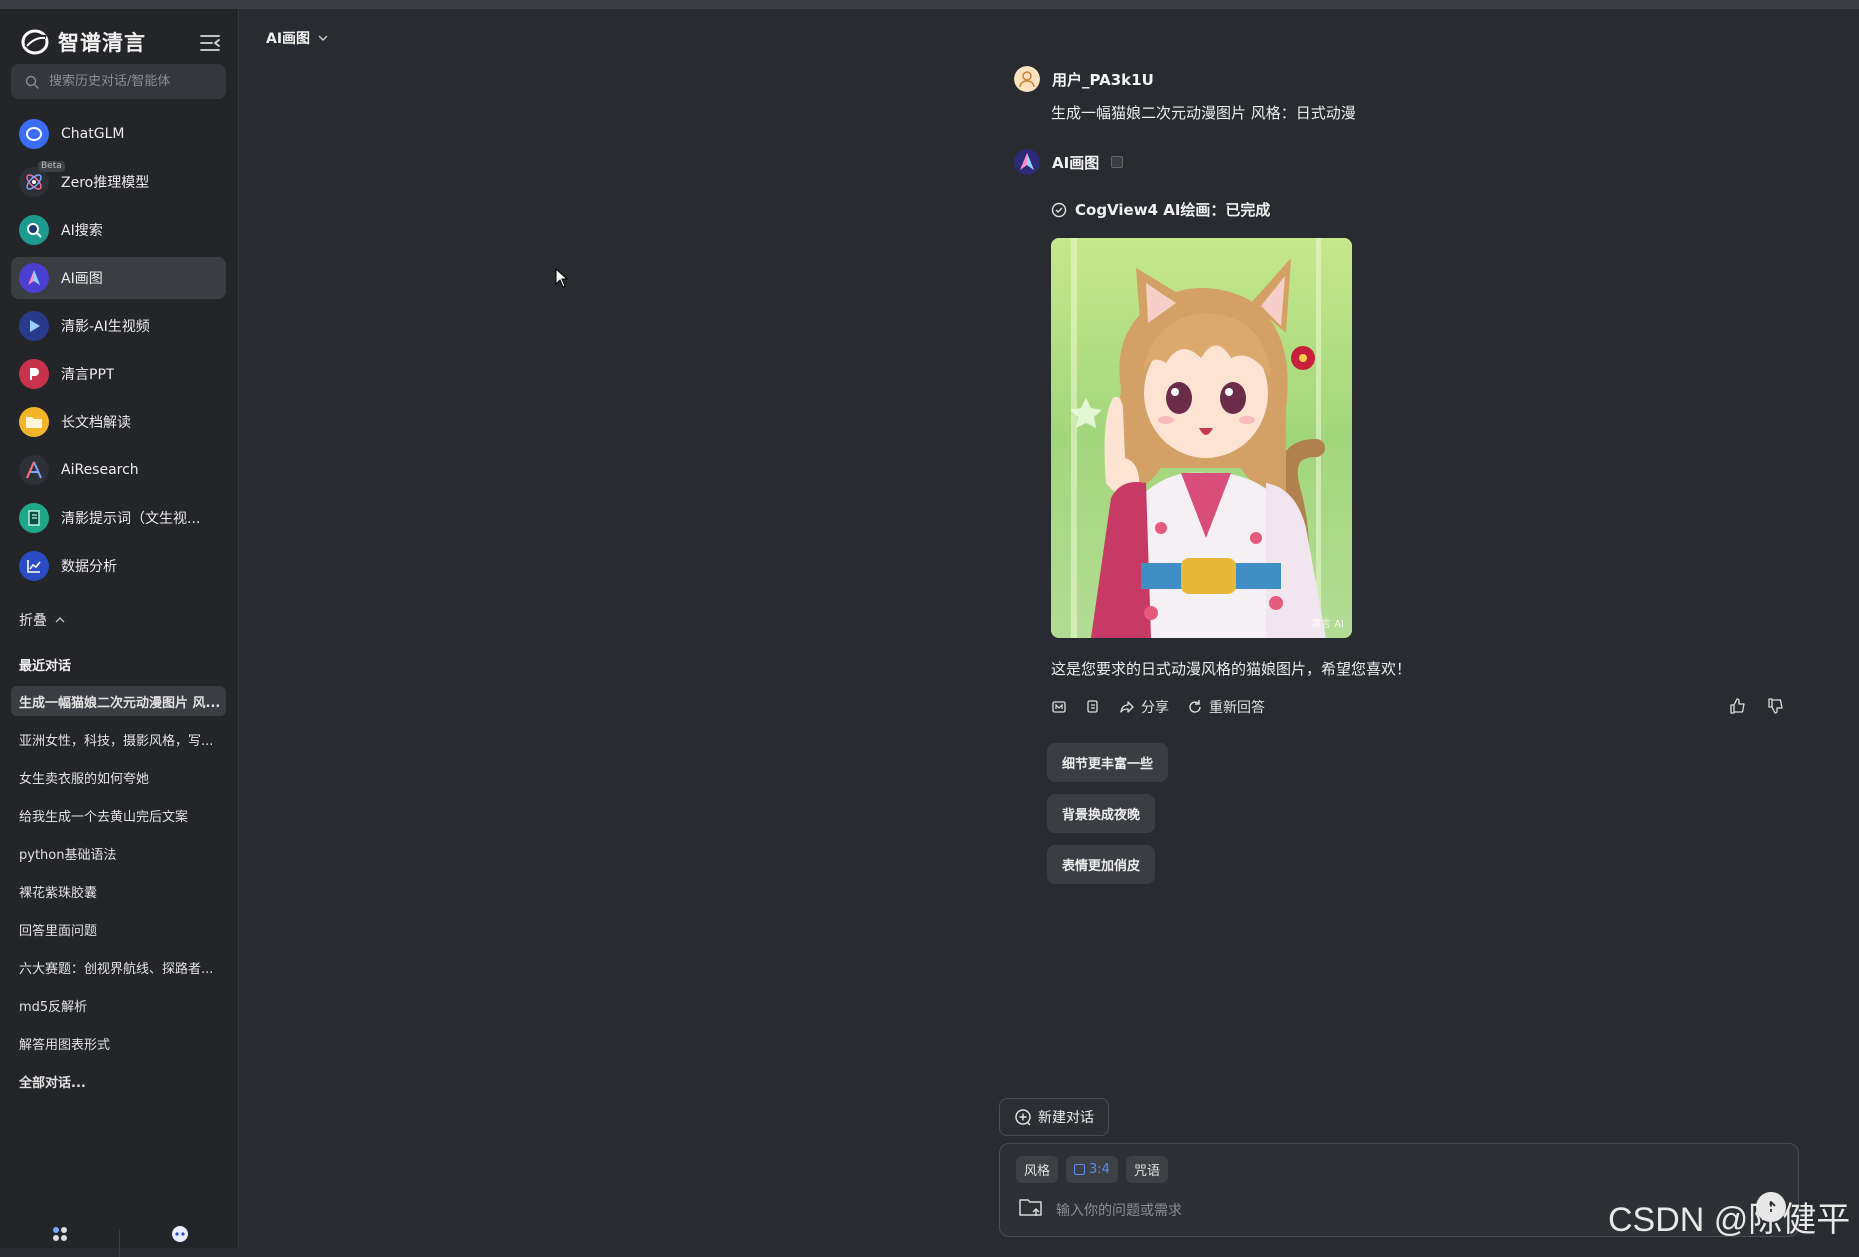  What do you see at coordinates (1231, 669) in the screenshot?
I see `ai-reply-text: 这是您要求的日式动漫风格的猫娘图片，希望您喜欢！` at bounding box center [1231, 669].